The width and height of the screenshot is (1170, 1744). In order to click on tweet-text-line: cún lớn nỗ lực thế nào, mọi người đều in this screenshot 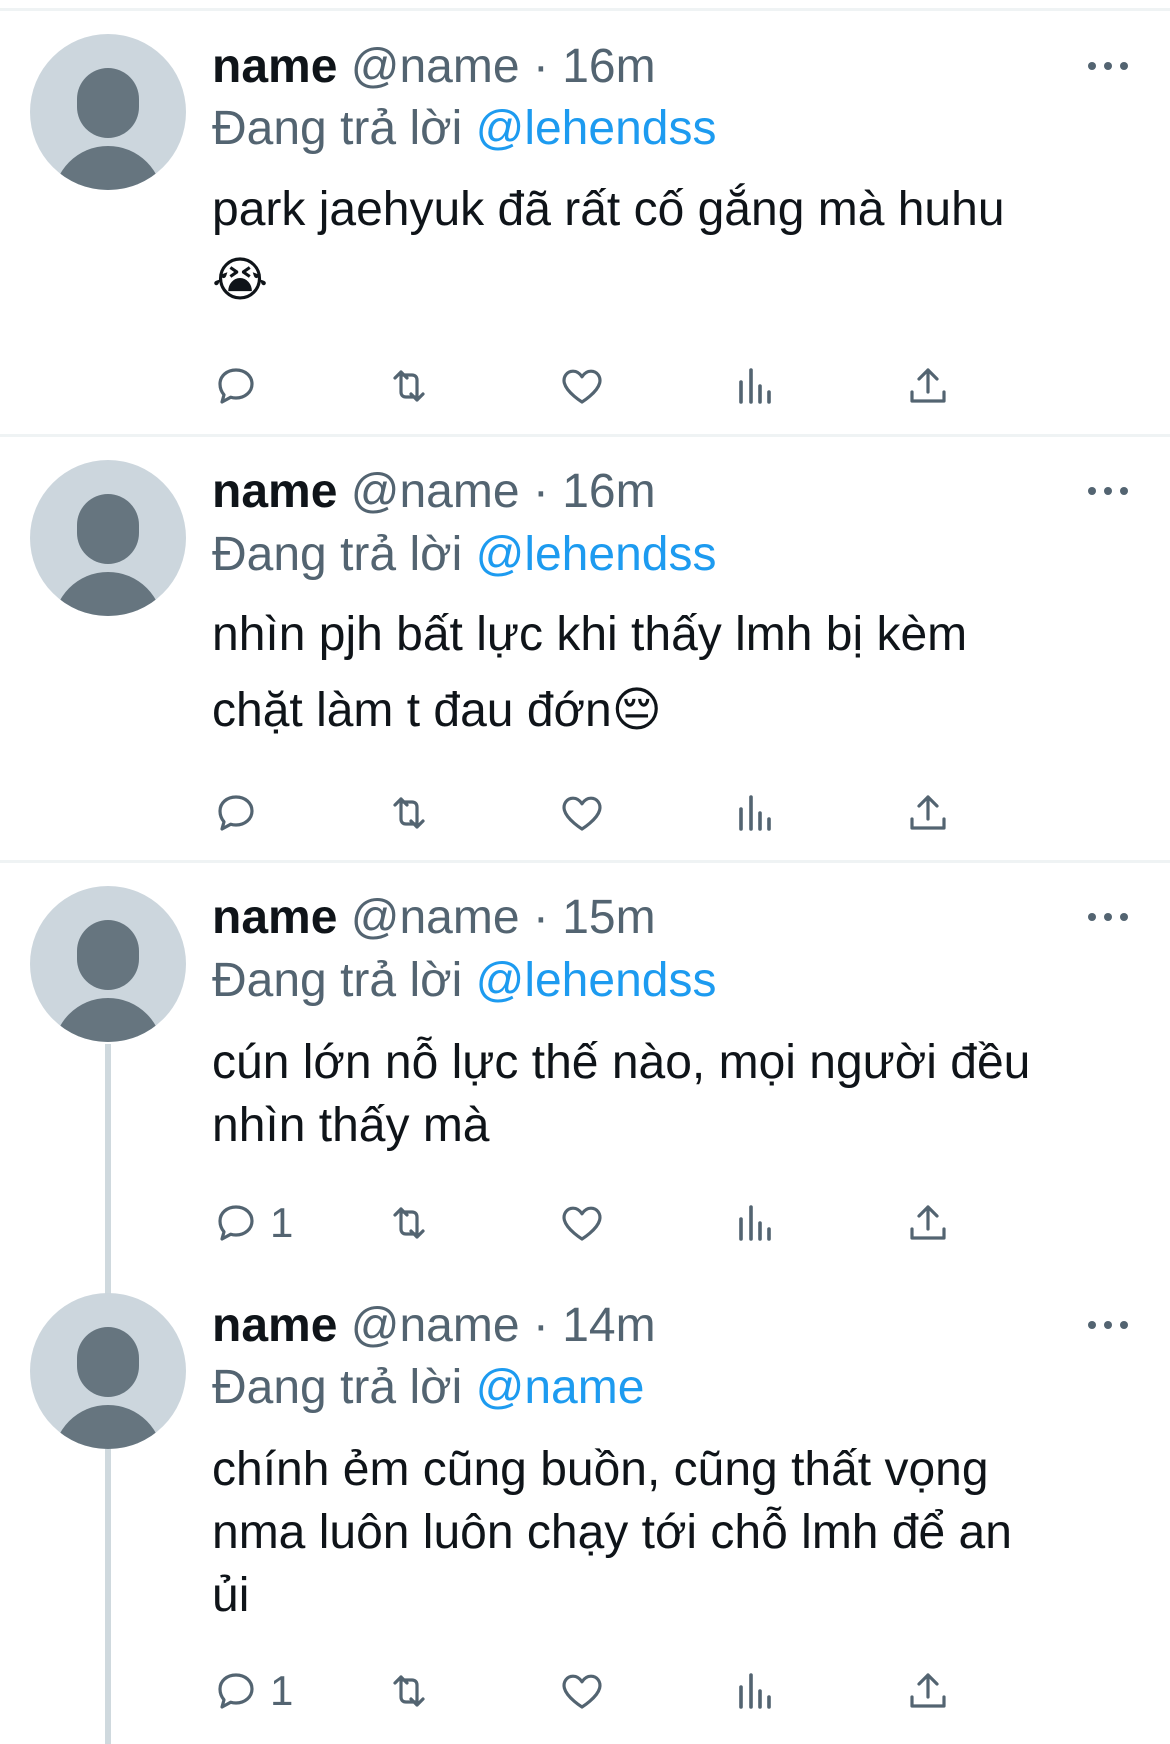, I will do `click(621, 1062)`.